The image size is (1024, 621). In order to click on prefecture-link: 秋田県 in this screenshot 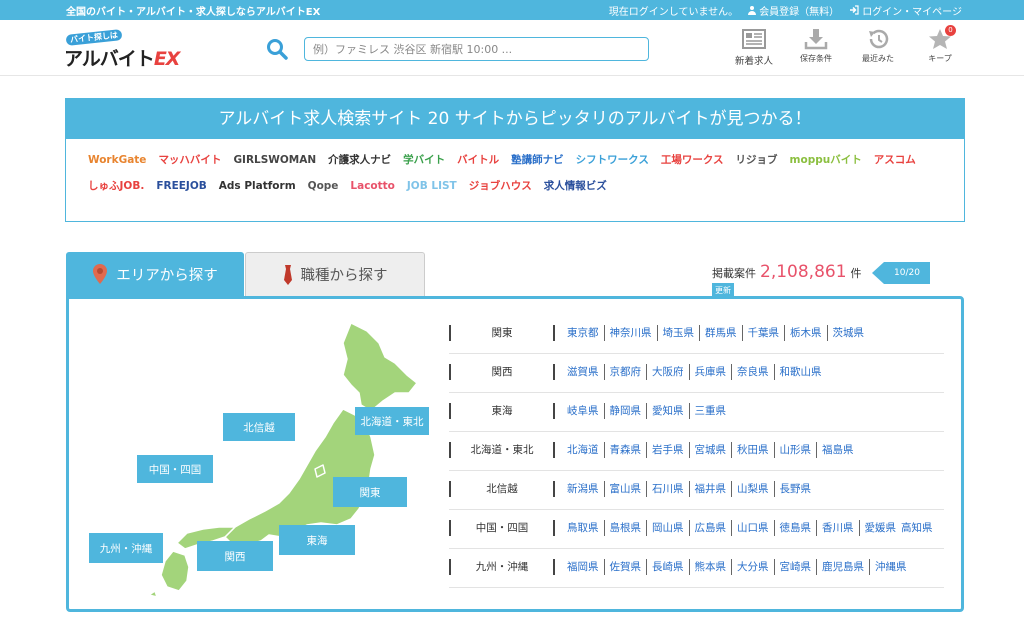, I will do `click(752, 450)`.